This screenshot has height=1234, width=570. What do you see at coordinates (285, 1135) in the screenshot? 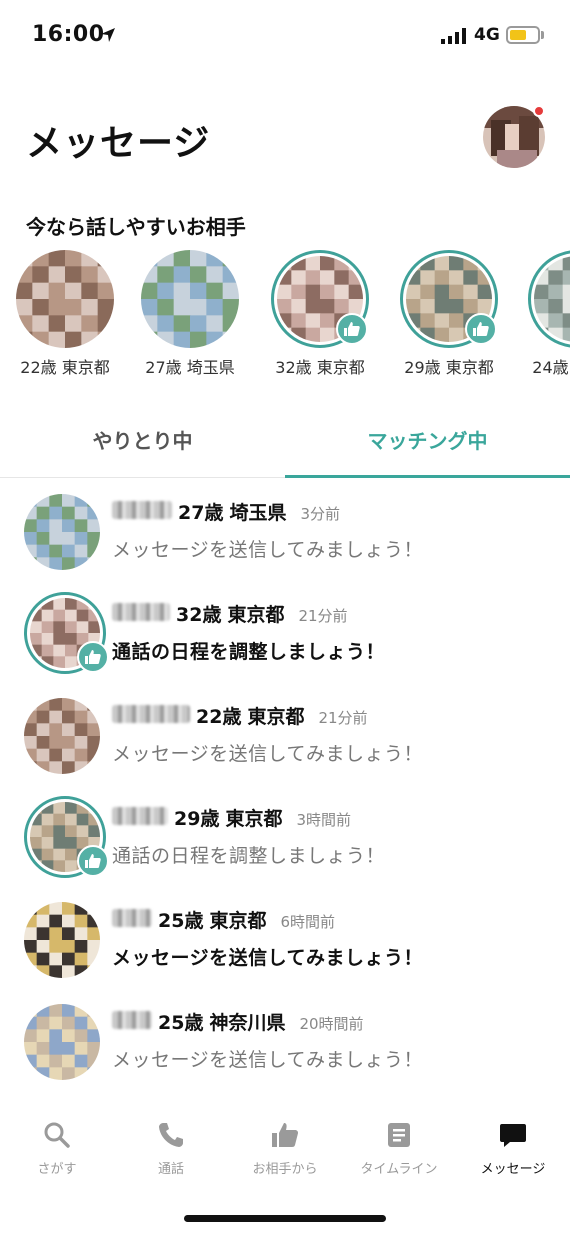
I see `thumbs-up-icon` at bounding box center [285, 1135].